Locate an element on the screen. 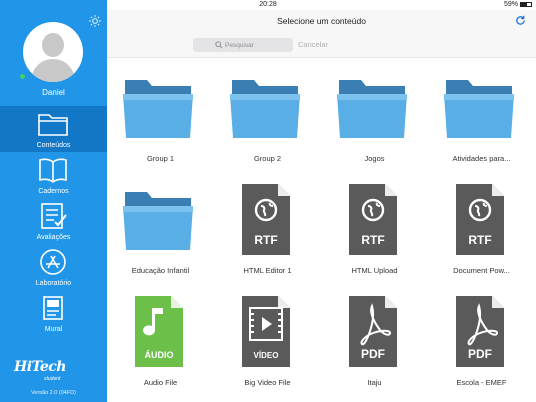 The width and height of the screenshot is (536, 402). search-input is located at coordinates (255, 45).